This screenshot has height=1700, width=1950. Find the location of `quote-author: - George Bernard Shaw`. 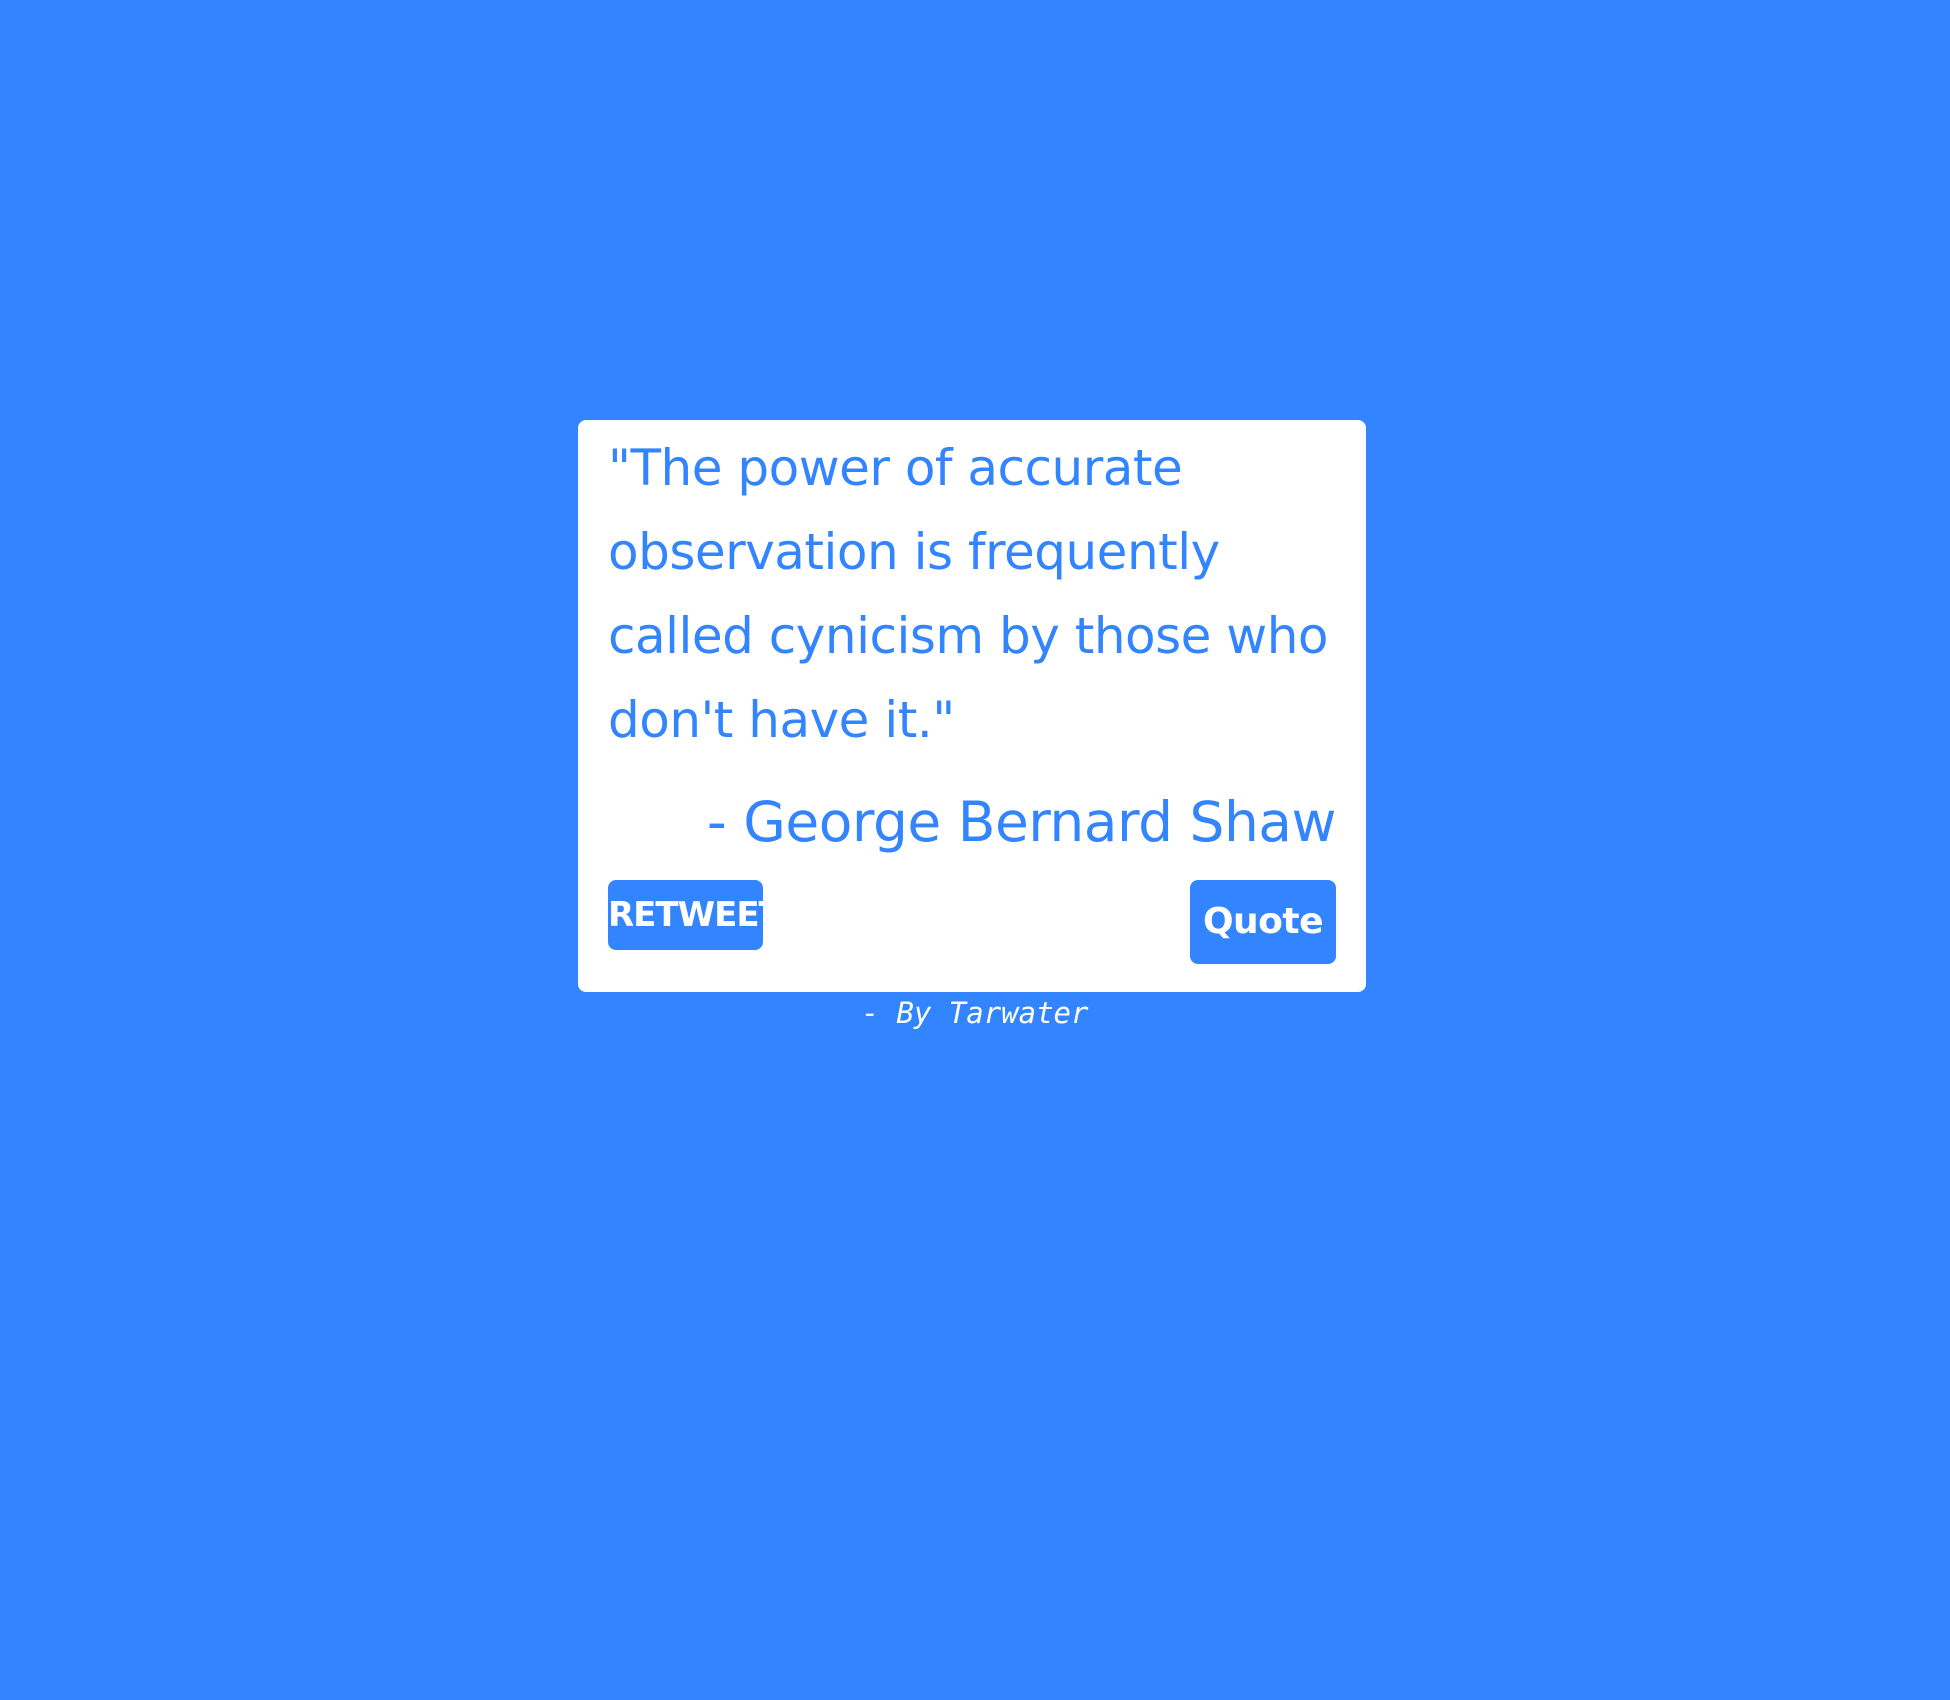

quote-author: - George Bernard Shaw is located at coordinates (1021, 822).